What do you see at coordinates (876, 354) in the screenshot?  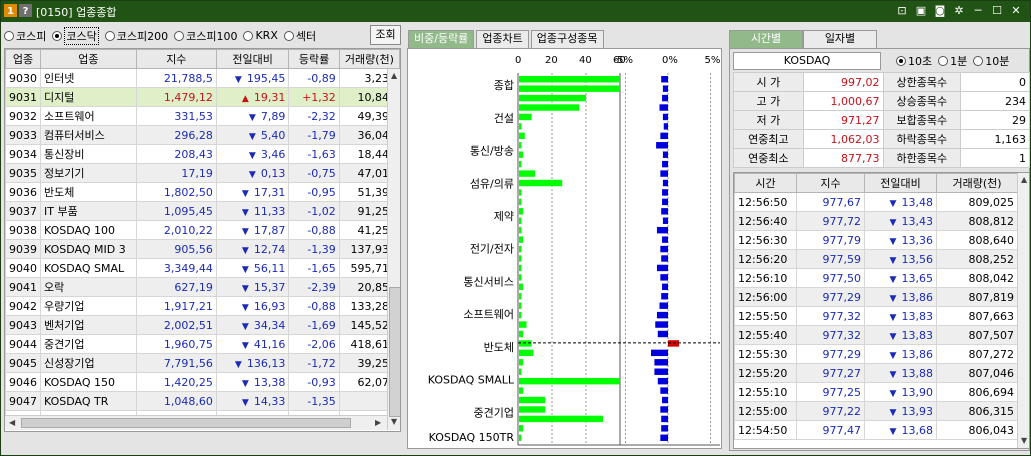 I see `table-row: 12:55:30 977,29 ▼ 13,86 807,272` at bounding box center [876, 354].